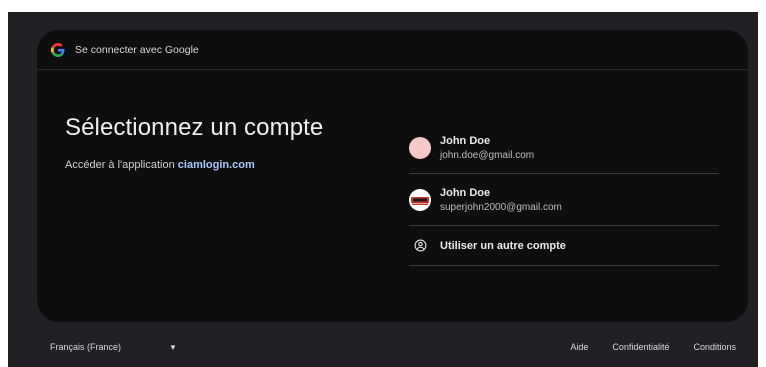 The image size is (766, 367). I want to click on logo-avatar-icon, so click(420, 199).